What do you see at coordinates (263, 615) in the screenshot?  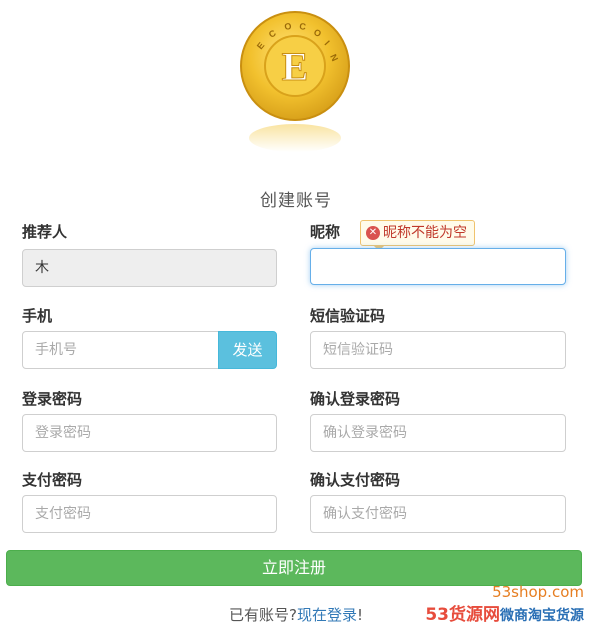 I see `login-prompt-text: 已有账号?` at bounding box center [263, 615].